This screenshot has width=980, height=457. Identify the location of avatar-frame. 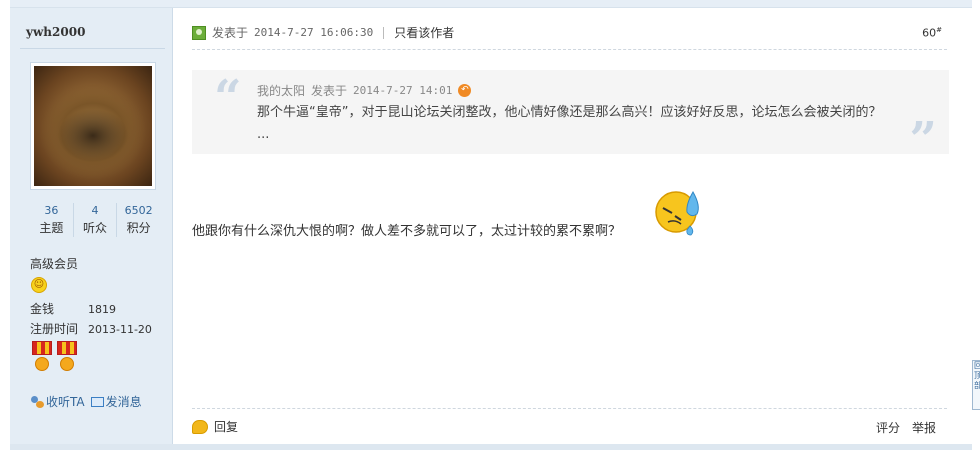
(93, 126).